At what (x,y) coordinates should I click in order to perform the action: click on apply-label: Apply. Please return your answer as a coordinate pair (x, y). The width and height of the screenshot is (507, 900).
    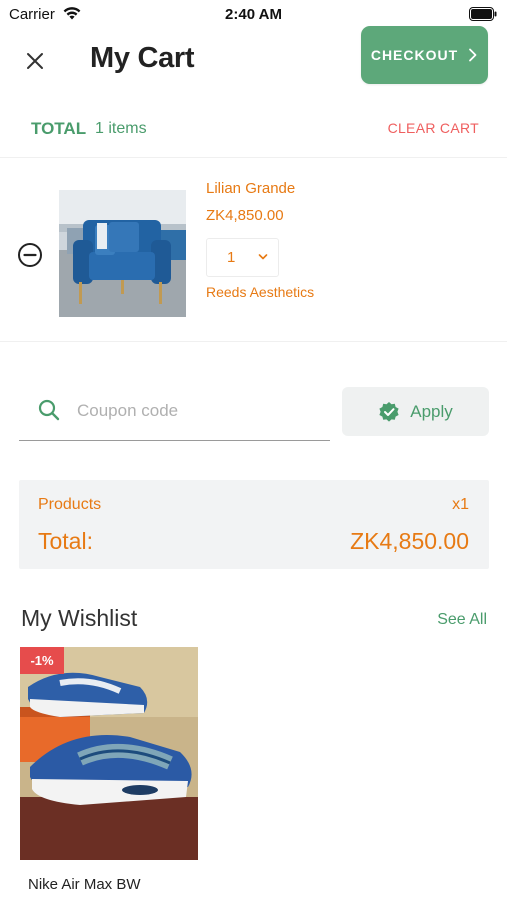
    Looking at the image, I should click on (431, 411).